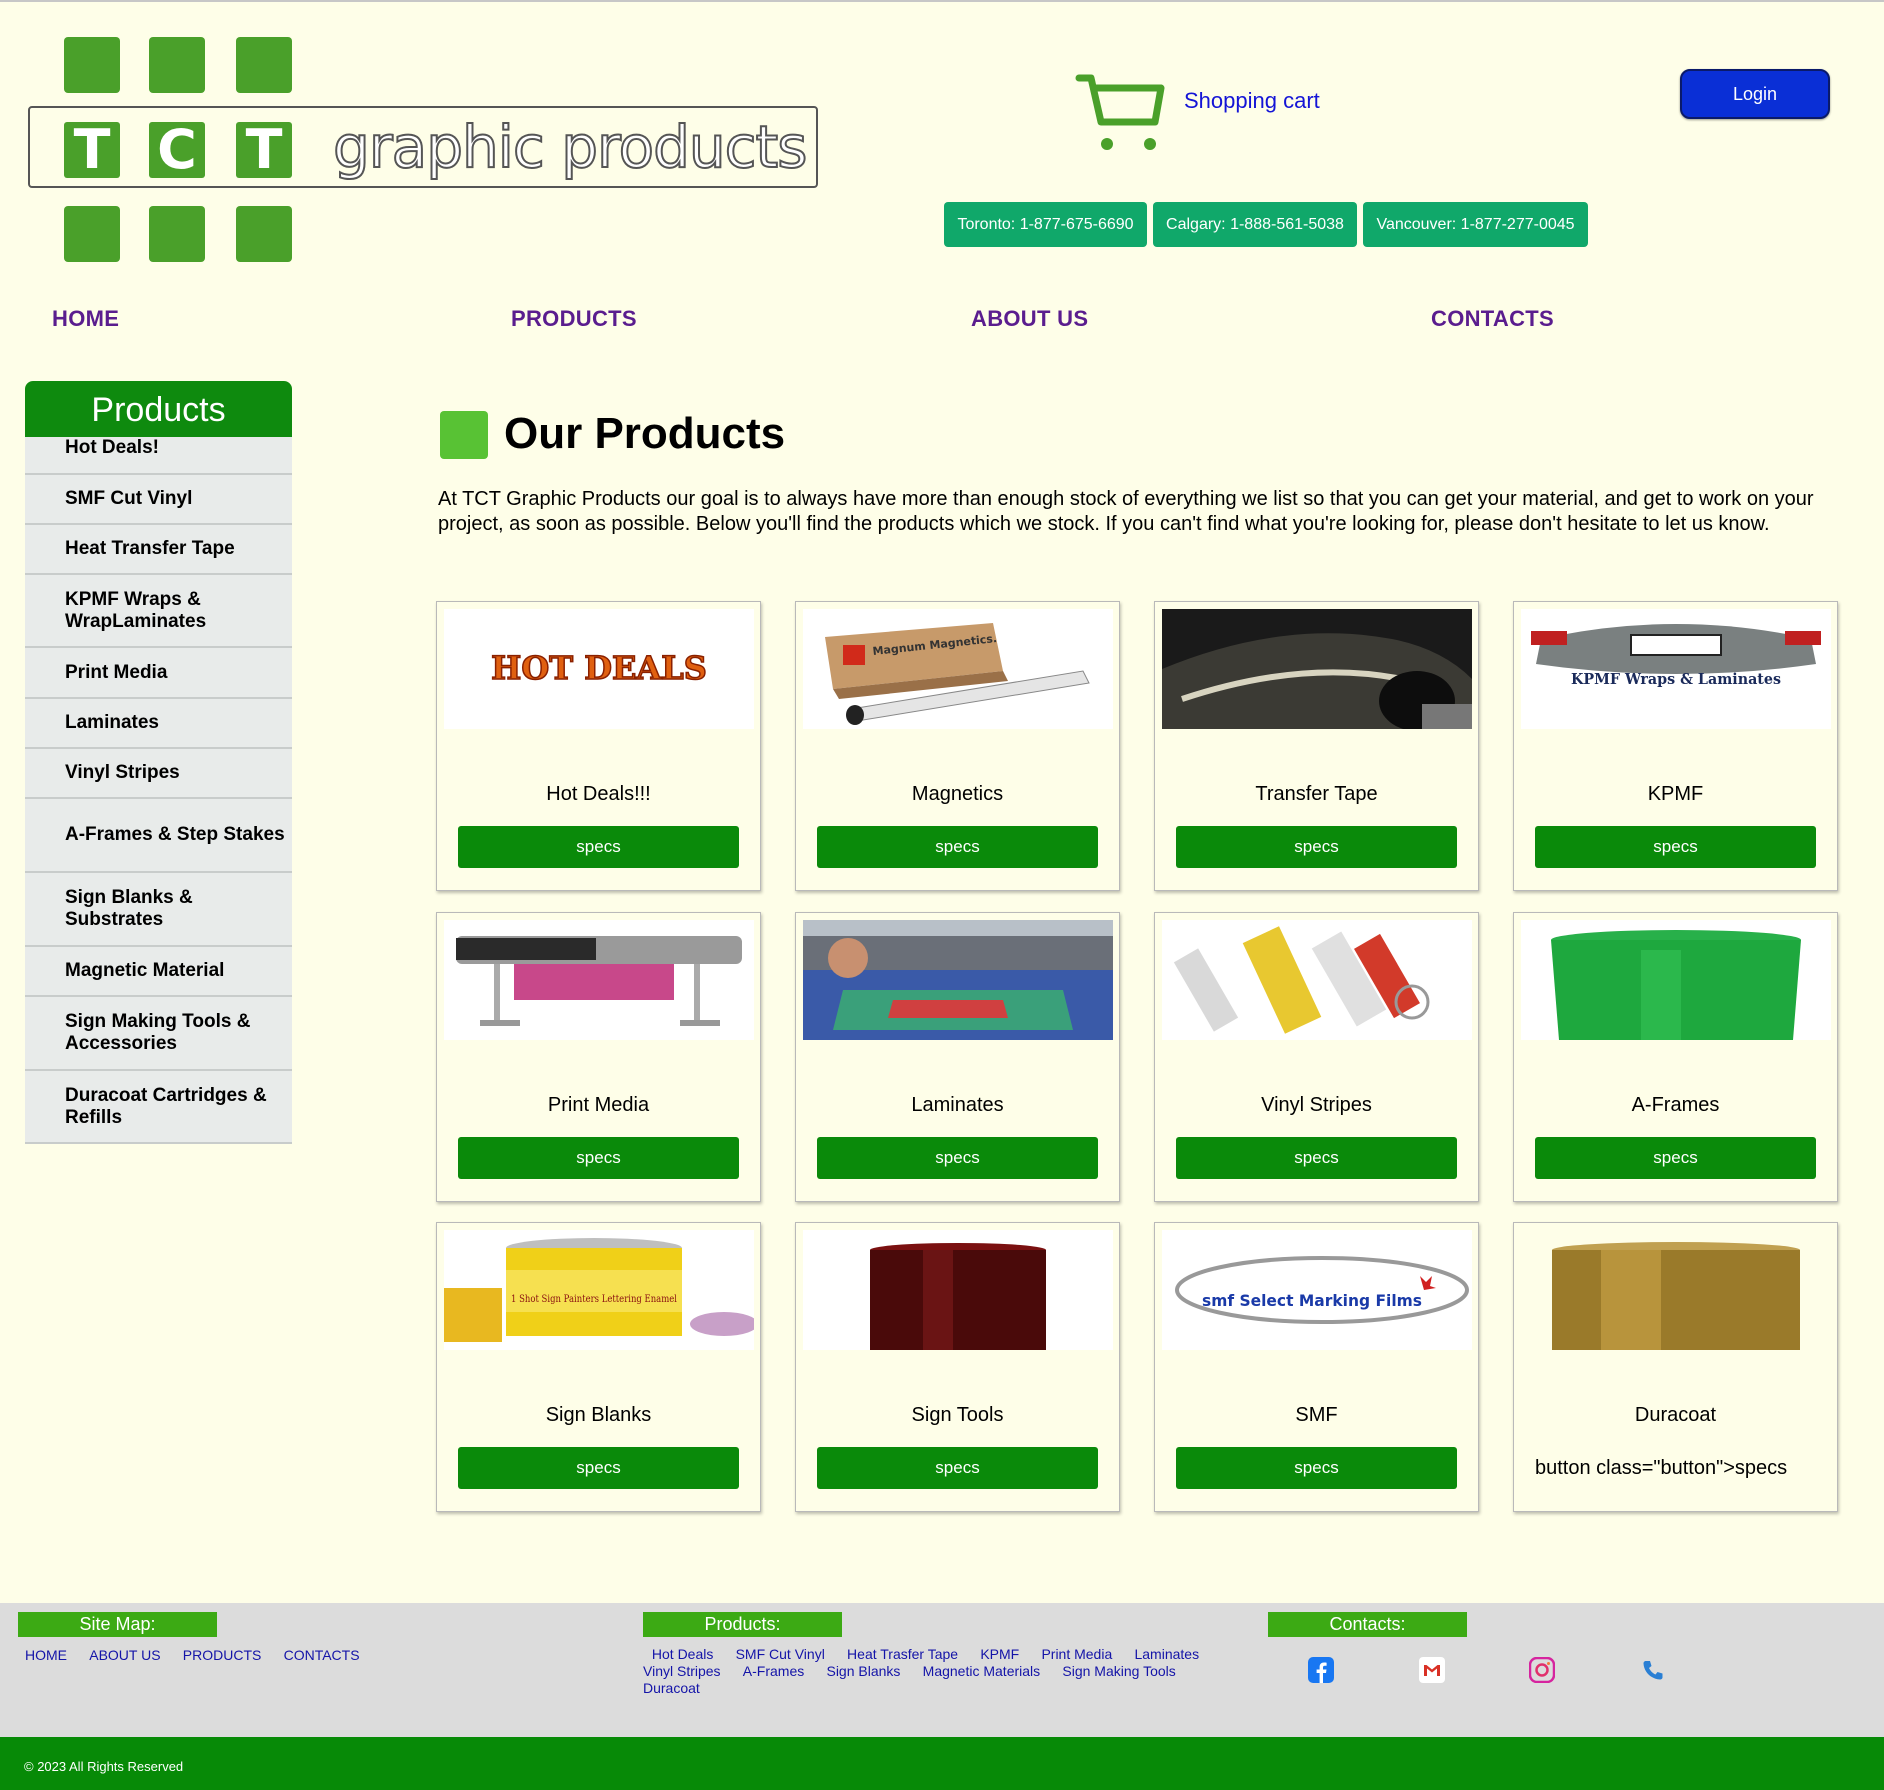  Describe the element at coordinates (957, 794) in the screenshot. I see `product-title: Magnetics` at that location.